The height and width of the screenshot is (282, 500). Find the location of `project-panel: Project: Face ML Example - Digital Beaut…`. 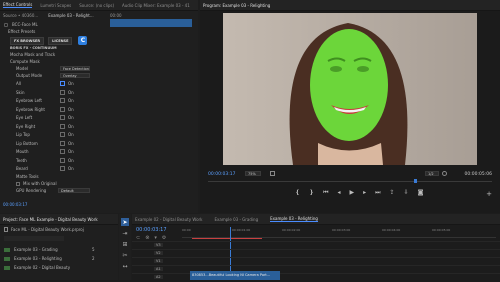

project-panel: Project: Face ML Example - Digital Beaut… is located at coordinates (59, 247).